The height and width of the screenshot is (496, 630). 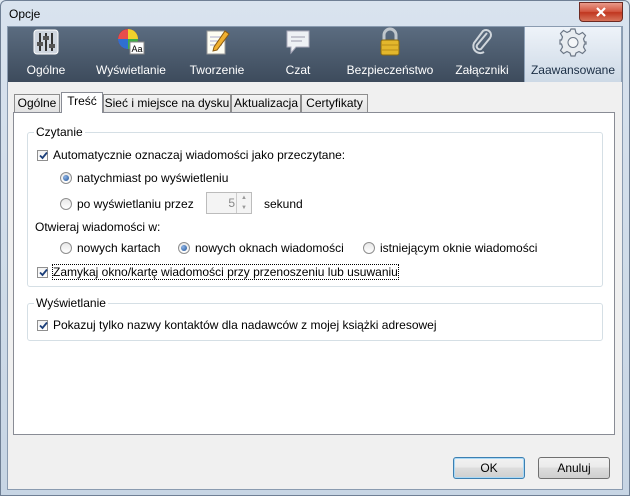 I want to click on category-advanced: Zaawansowane, so click(x=573, y=54).